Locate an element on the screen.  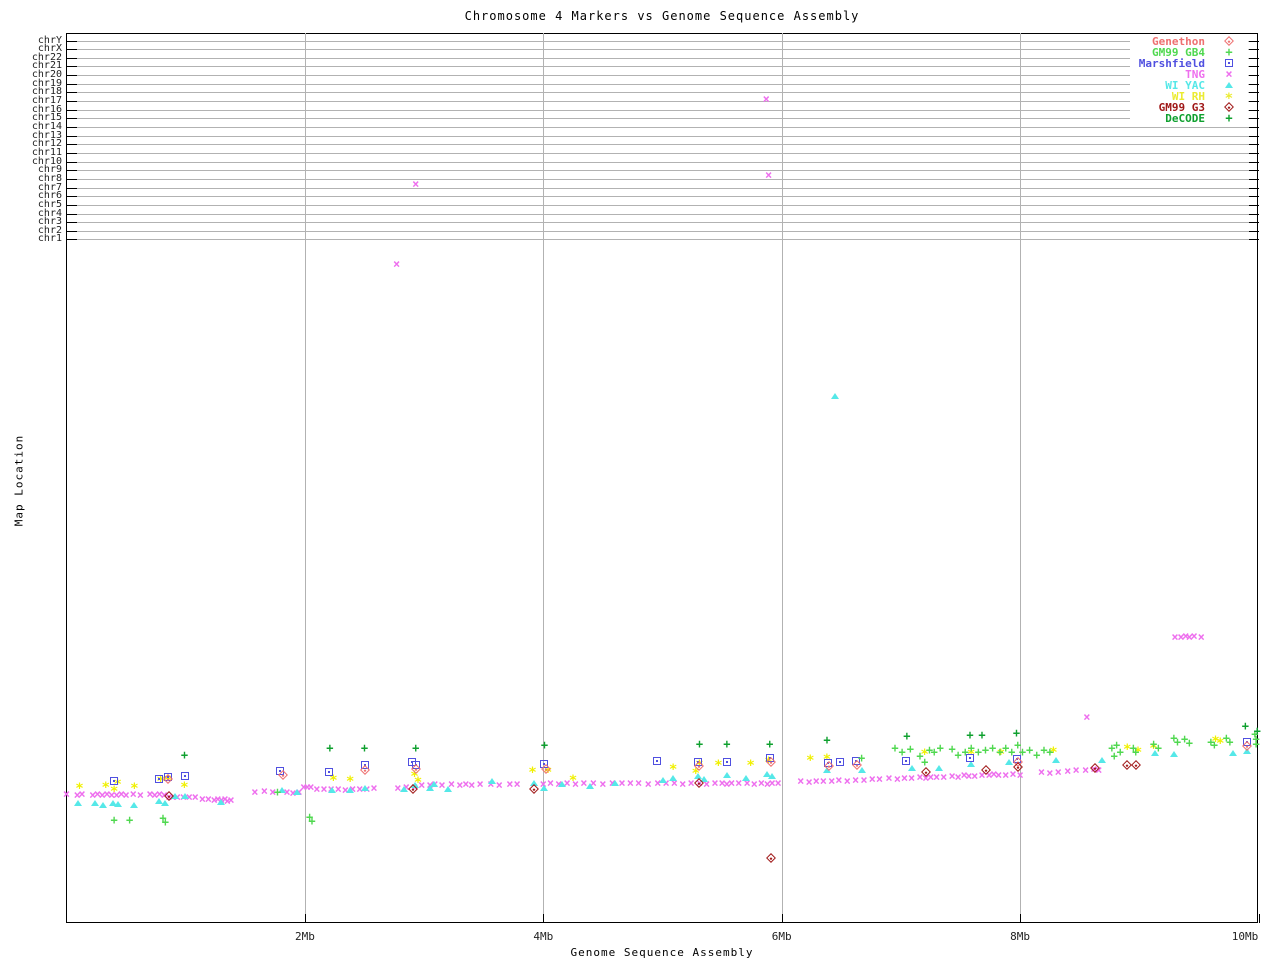
legend-symbol-marshfield is located at coordinates (1229, 63).